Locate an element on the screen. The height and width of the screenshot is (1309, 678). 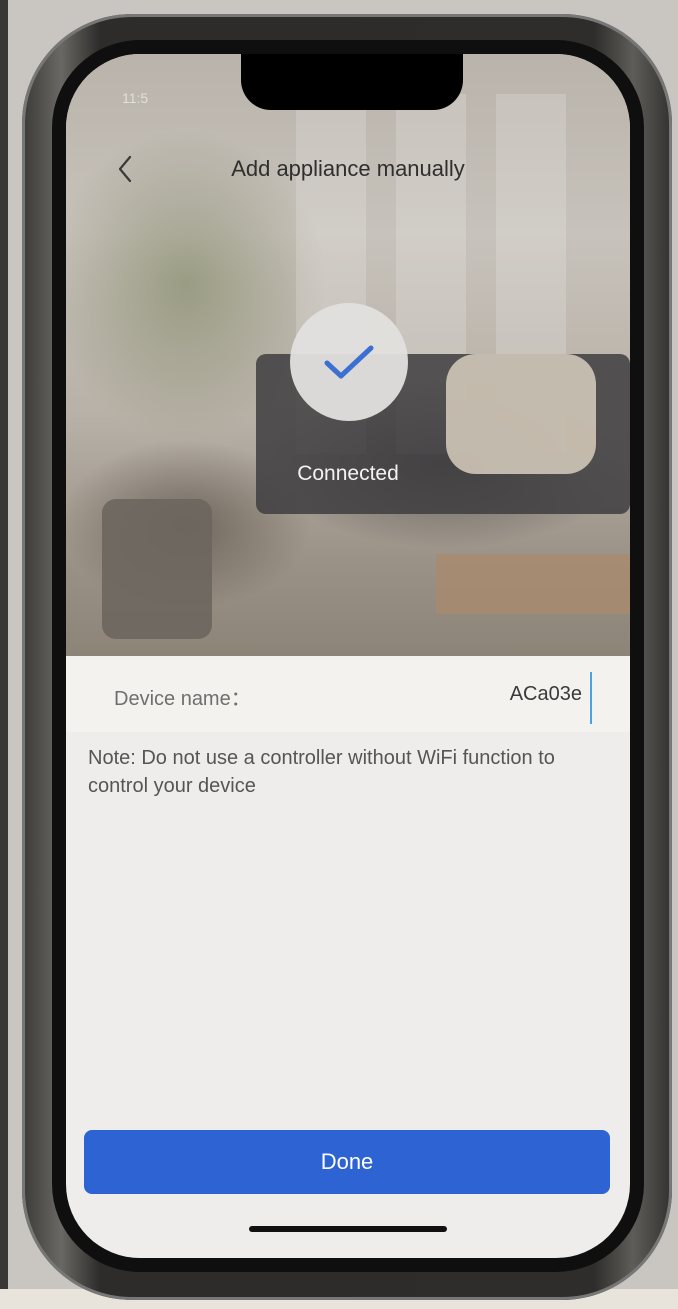
done-button: Done is located at coordinates (347, 1162).